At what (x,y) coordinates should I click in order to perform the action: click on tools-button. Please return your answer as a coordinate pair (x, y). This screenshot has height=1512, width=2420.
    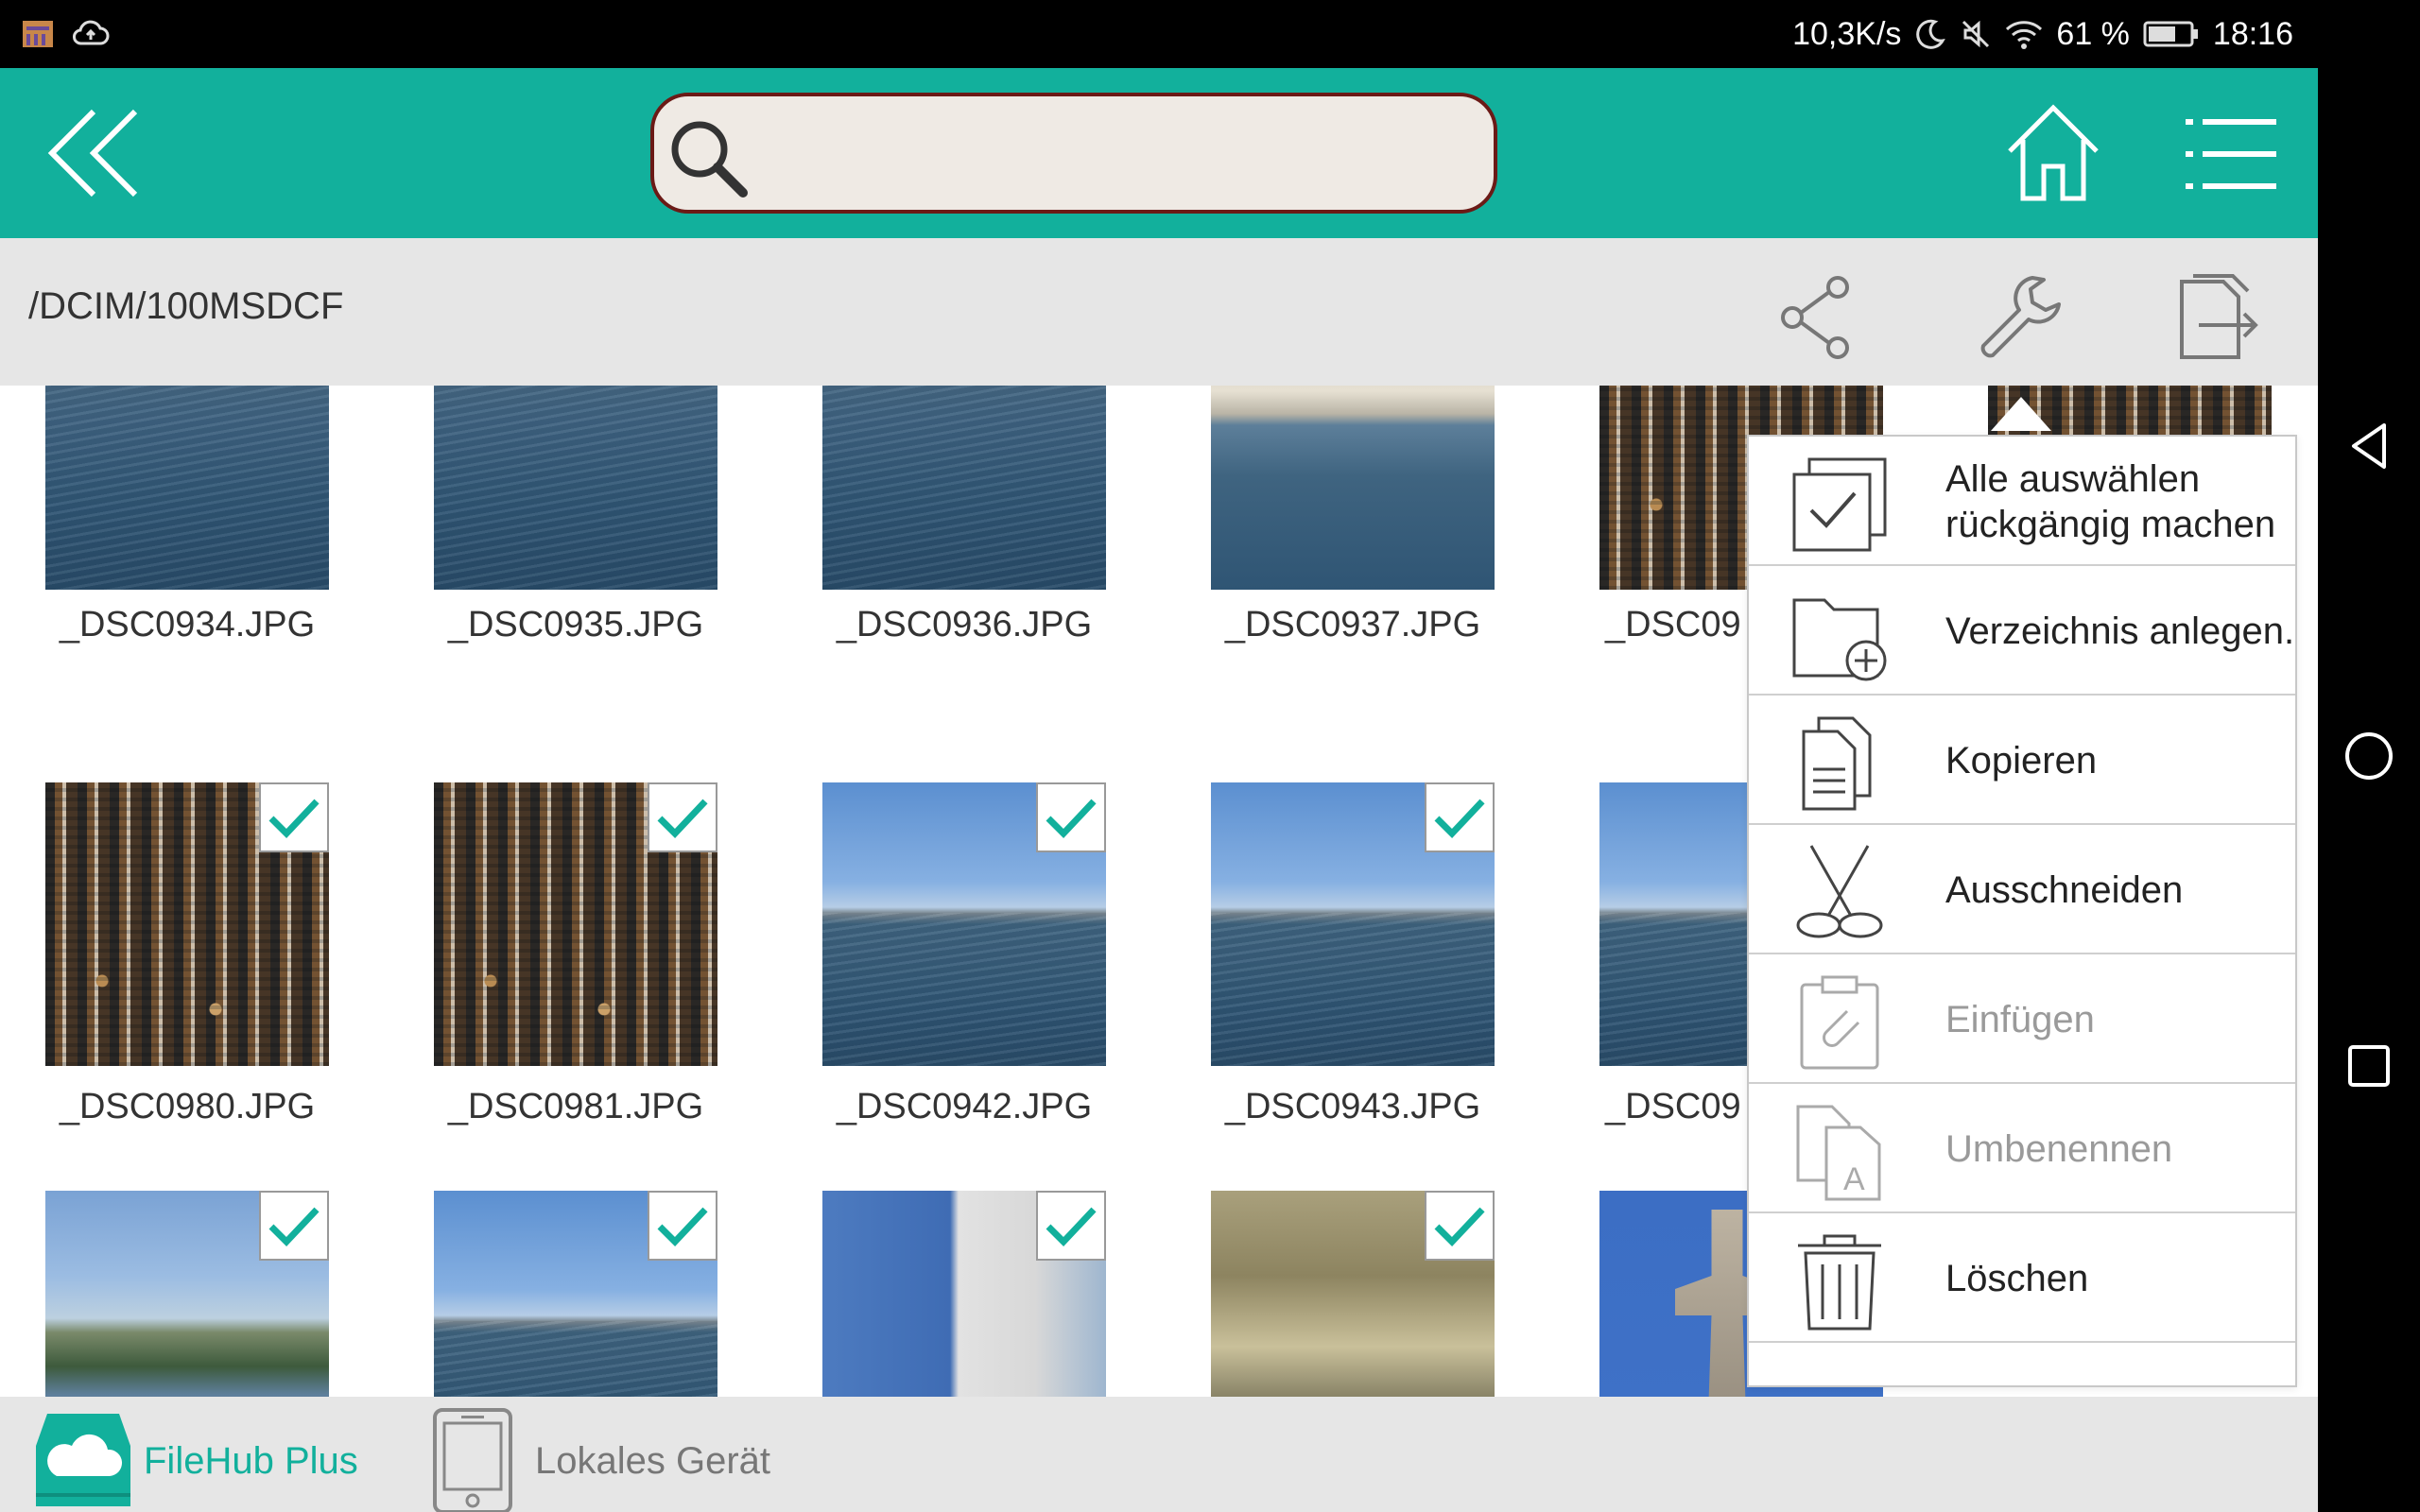
    Looking at the image, I should click on (2019, 317).